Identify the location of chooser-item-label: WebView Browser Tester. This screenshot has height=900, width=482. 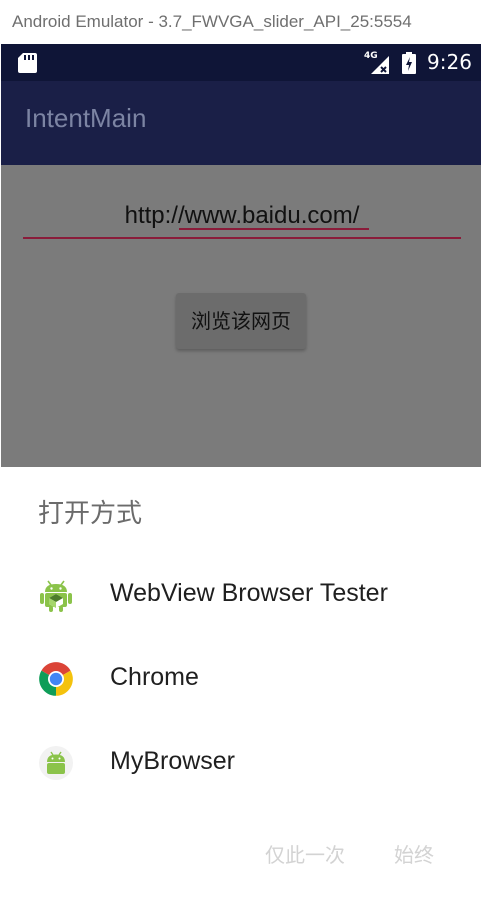
(249, 593).